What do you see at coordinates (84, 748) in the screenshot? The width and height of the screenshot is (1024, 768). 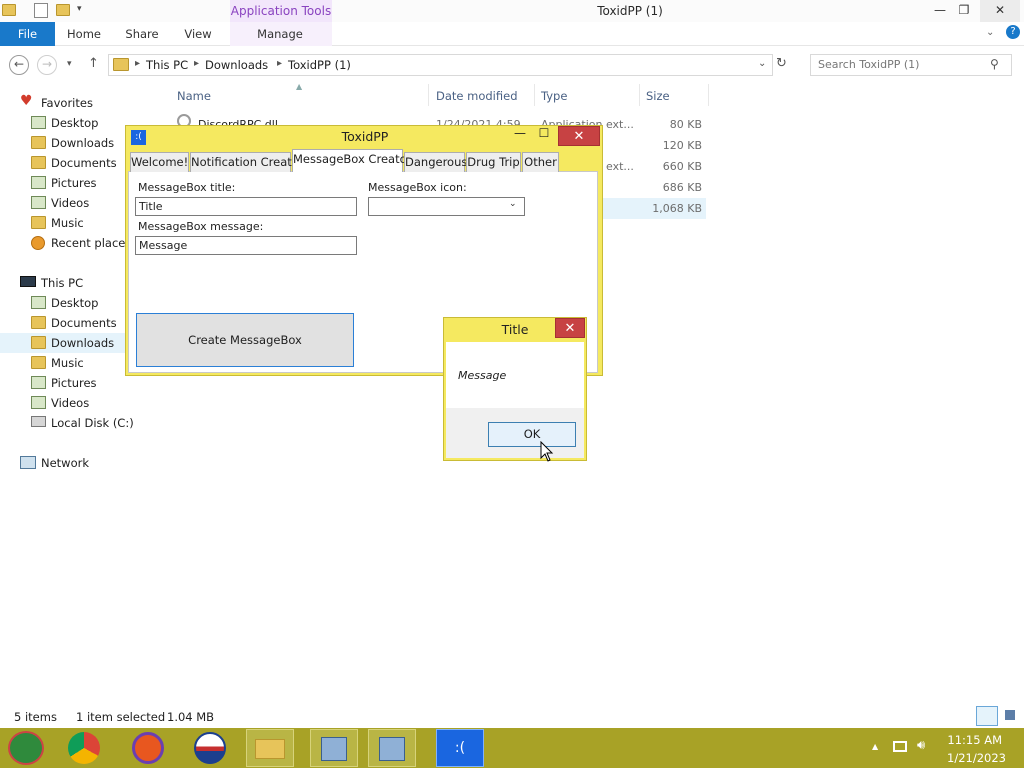 I see `chrome-icon` at bounding box center [84, 748].